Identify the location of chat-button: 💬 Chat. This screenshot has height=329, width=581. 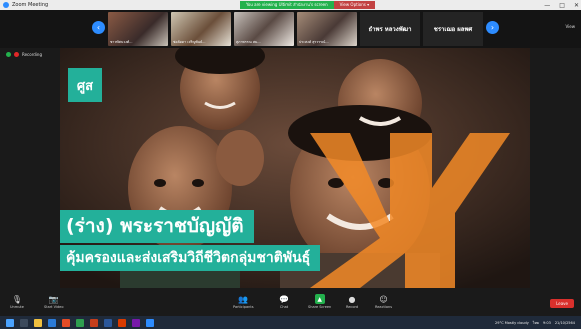
(284, 302).